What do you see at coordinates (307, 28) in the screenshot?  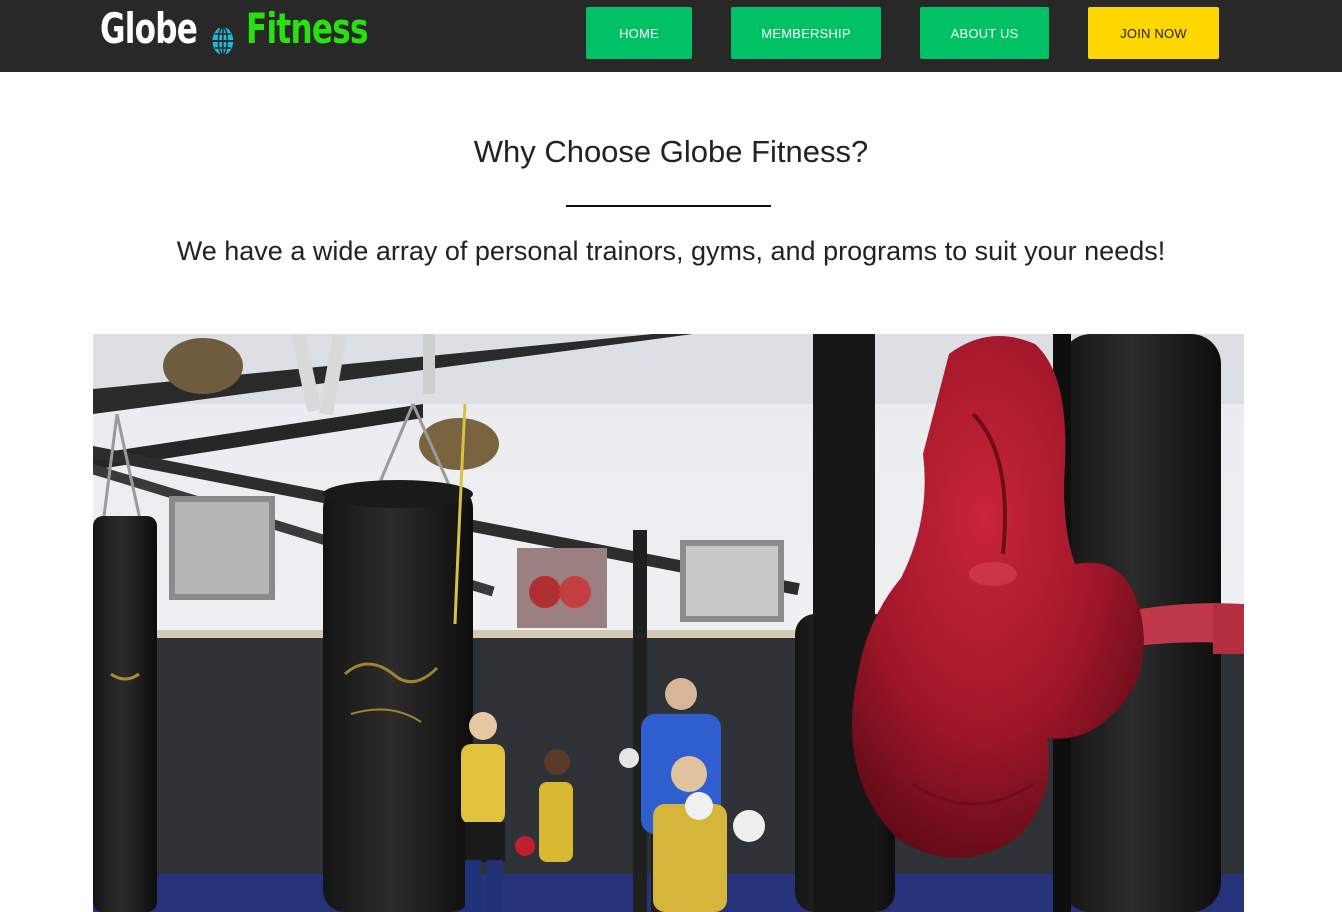 I see `brand-name-fitness: Fitness` at bounding box center [307, 28].